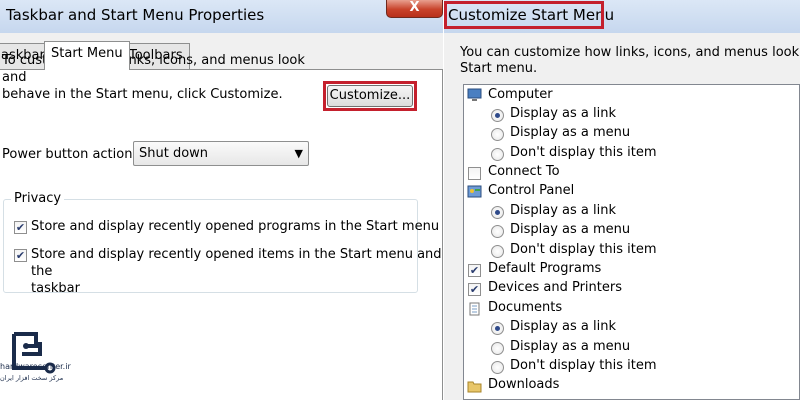 Image resolution: width=800 pixels, height=400 pixels. What do you see at coordinates (474, 94) in the screenshot?
I see `computer-icon` at bounding box center [474, 94].